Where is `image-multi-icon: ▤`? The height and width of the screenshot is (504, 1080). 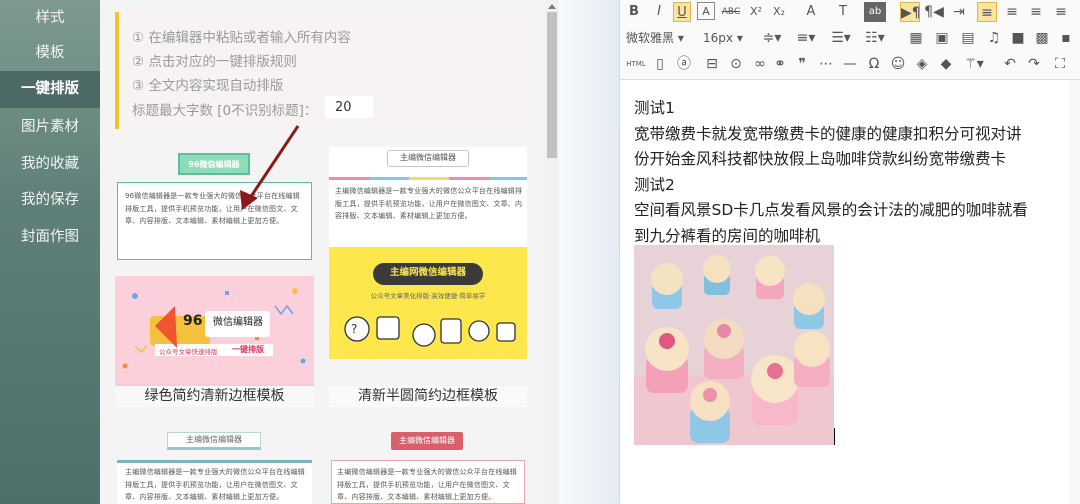
image-multi-icon: ▤ is located at coordinates (968, 38).